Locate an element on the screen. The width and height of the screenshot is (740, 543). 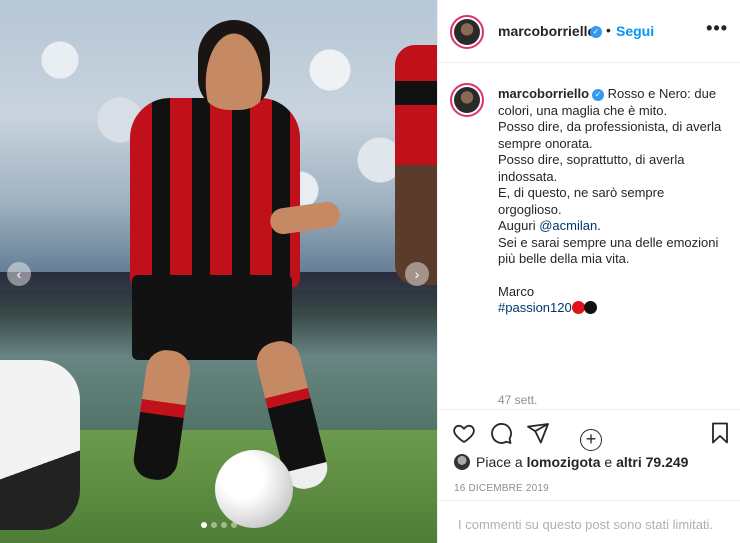
mention-link: @acmilan is located at coordinates (568, 225).